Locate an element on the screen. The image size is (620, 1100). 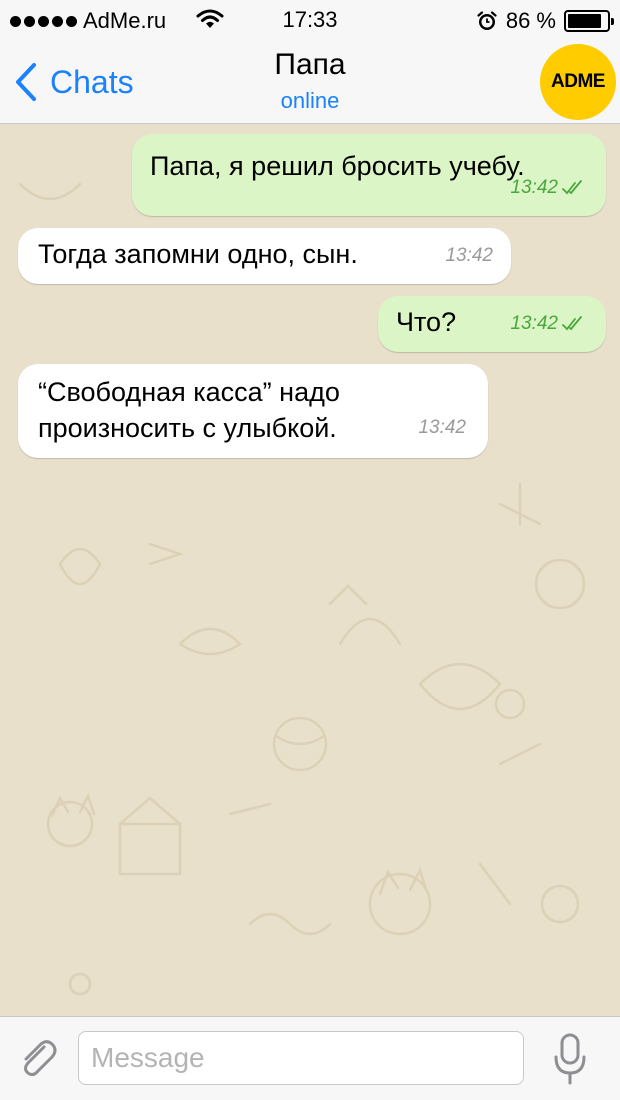
avatar: ADME is located at coordinates (578, 82).